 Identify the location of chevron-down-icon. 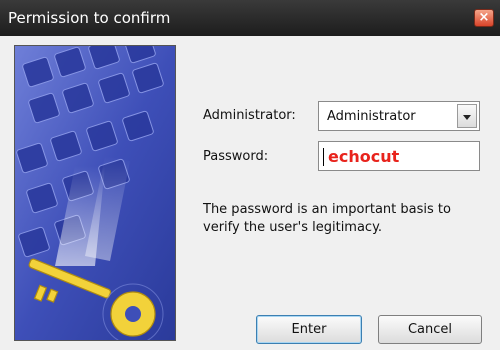
(467, 116).